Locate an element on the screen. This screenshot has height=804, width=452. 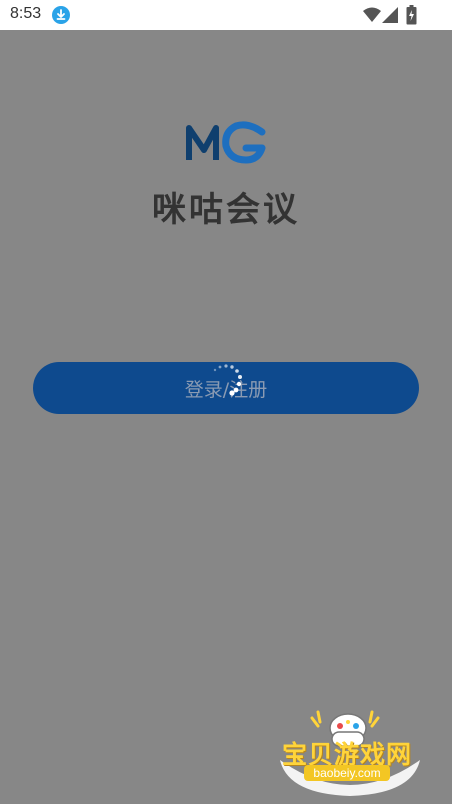
watermark-url: baobeiy.com is located at coordinates (347, 773).